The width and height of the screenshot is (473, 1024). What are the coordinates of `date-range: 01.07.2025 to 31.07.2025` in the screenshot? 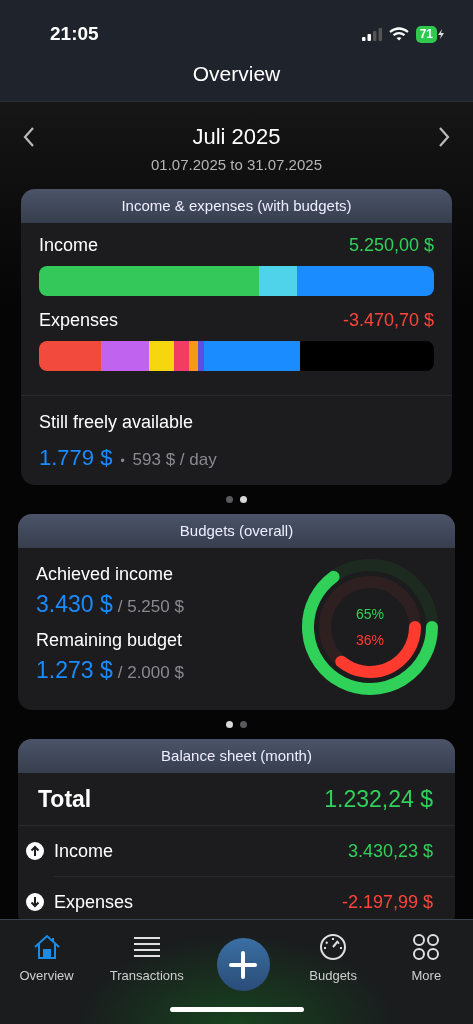 It's located at (236, 164).